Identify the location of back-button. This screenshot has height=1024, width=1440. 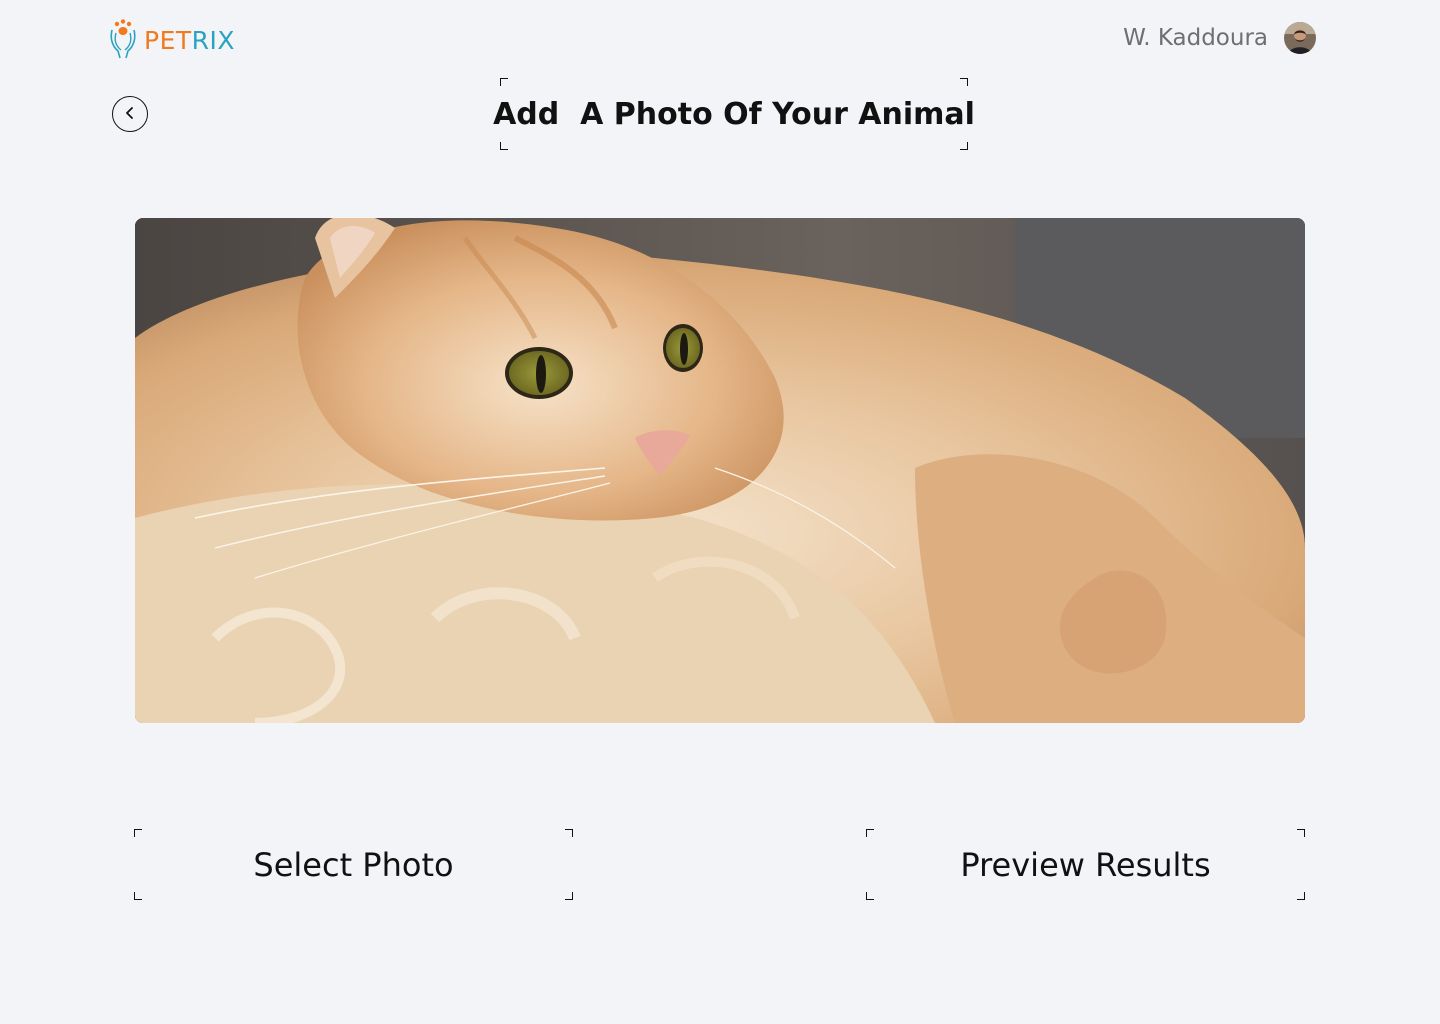
(130, 114).